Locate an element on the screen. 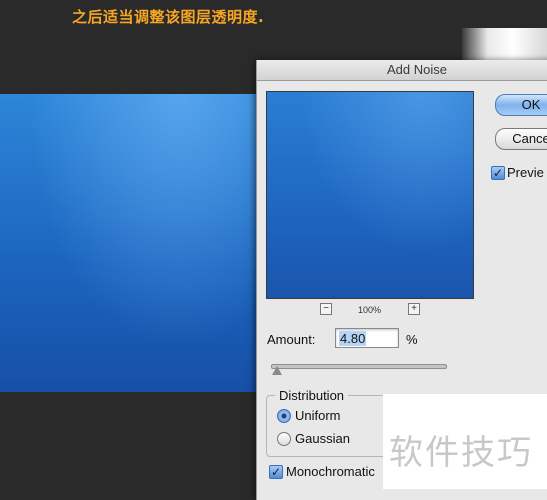 The height and width of the screenshot is (500, 547). dialog-title: Add Noise is located at coordinates (417, 69).